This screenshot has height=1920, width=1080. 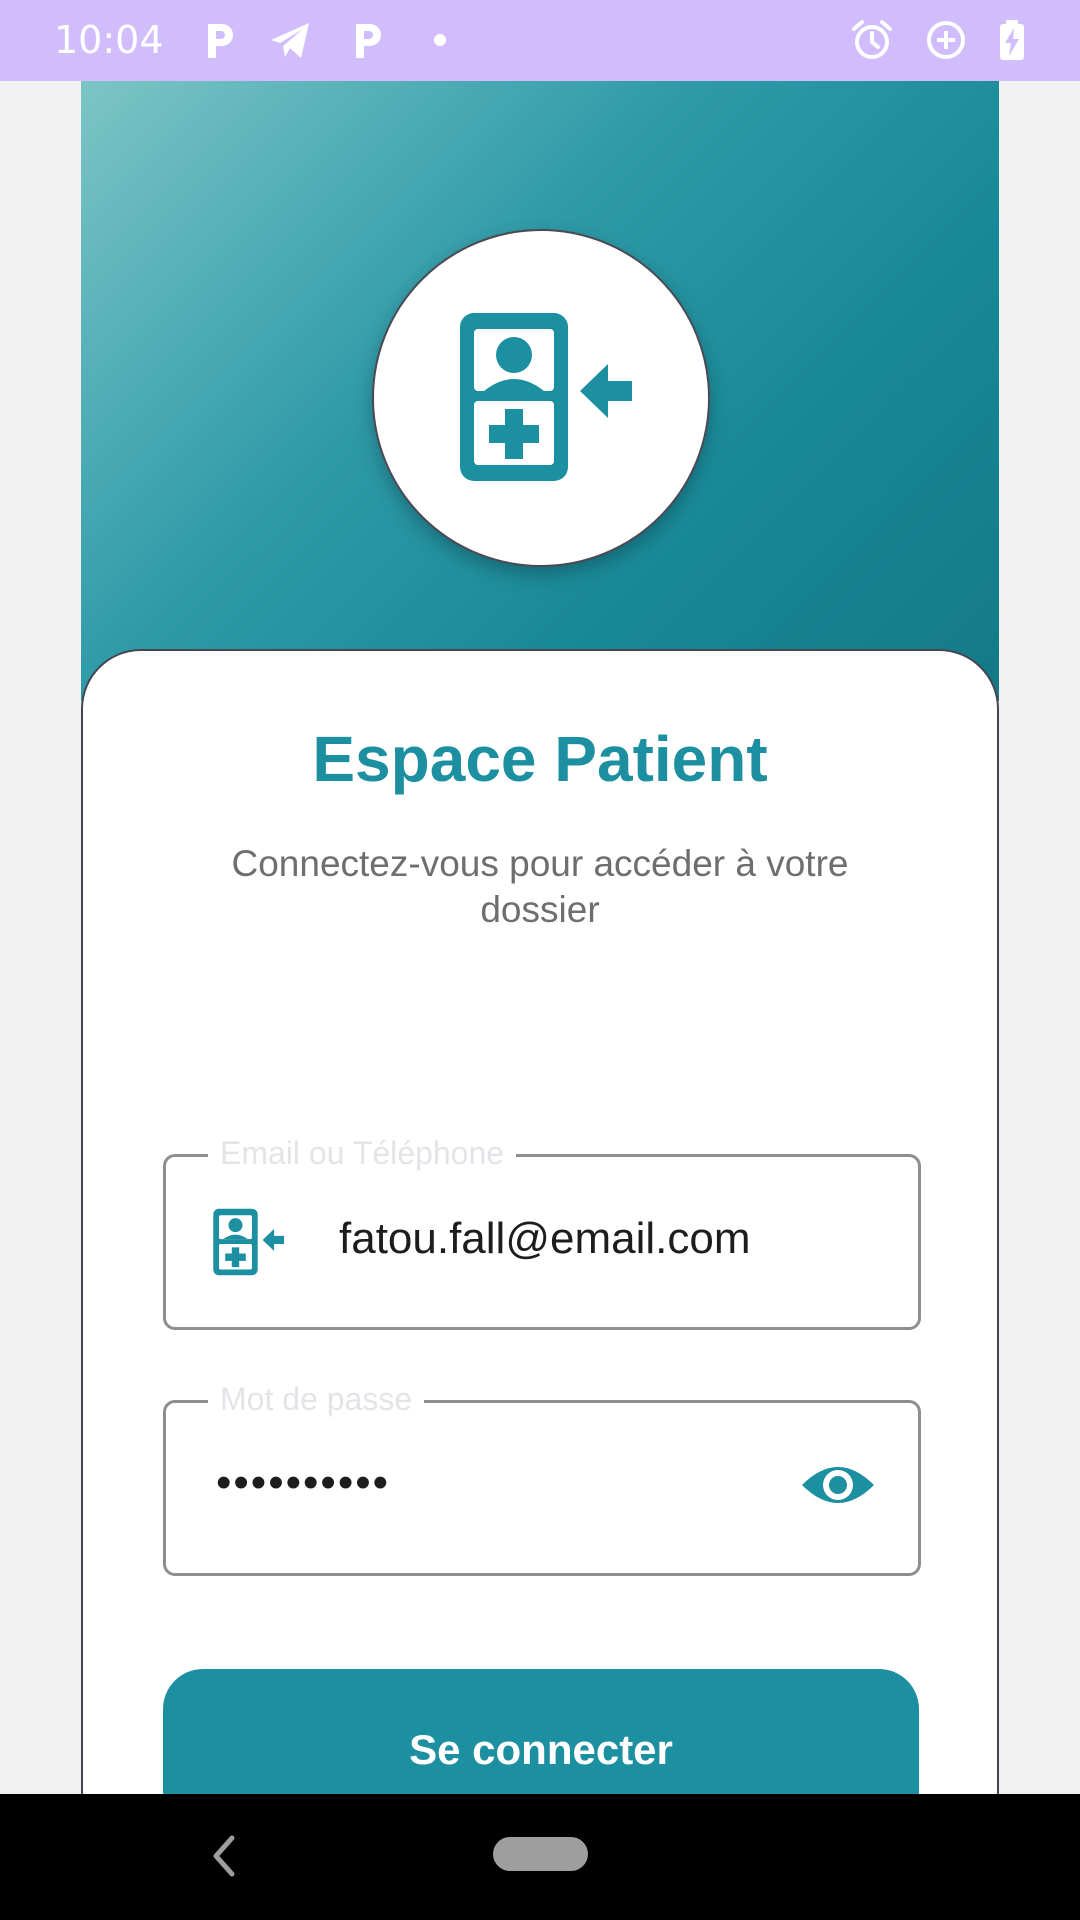 What do you see at coordinates (542, 1477) in the screenshot?
I see `password-field: Mot de passe ••••••••••` at bounding box center [542, 1477].